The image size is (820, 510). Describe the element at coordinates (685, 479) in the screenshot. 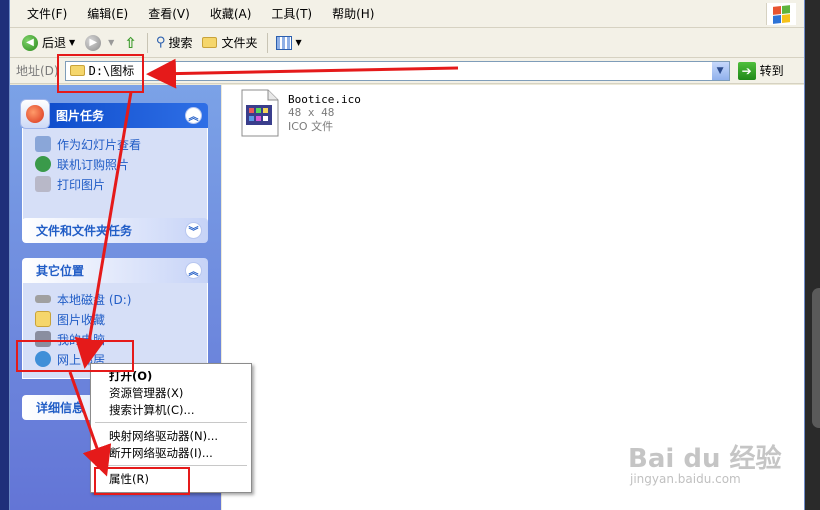

I see `watermark-url: jingyan.baidu.com` at that location.